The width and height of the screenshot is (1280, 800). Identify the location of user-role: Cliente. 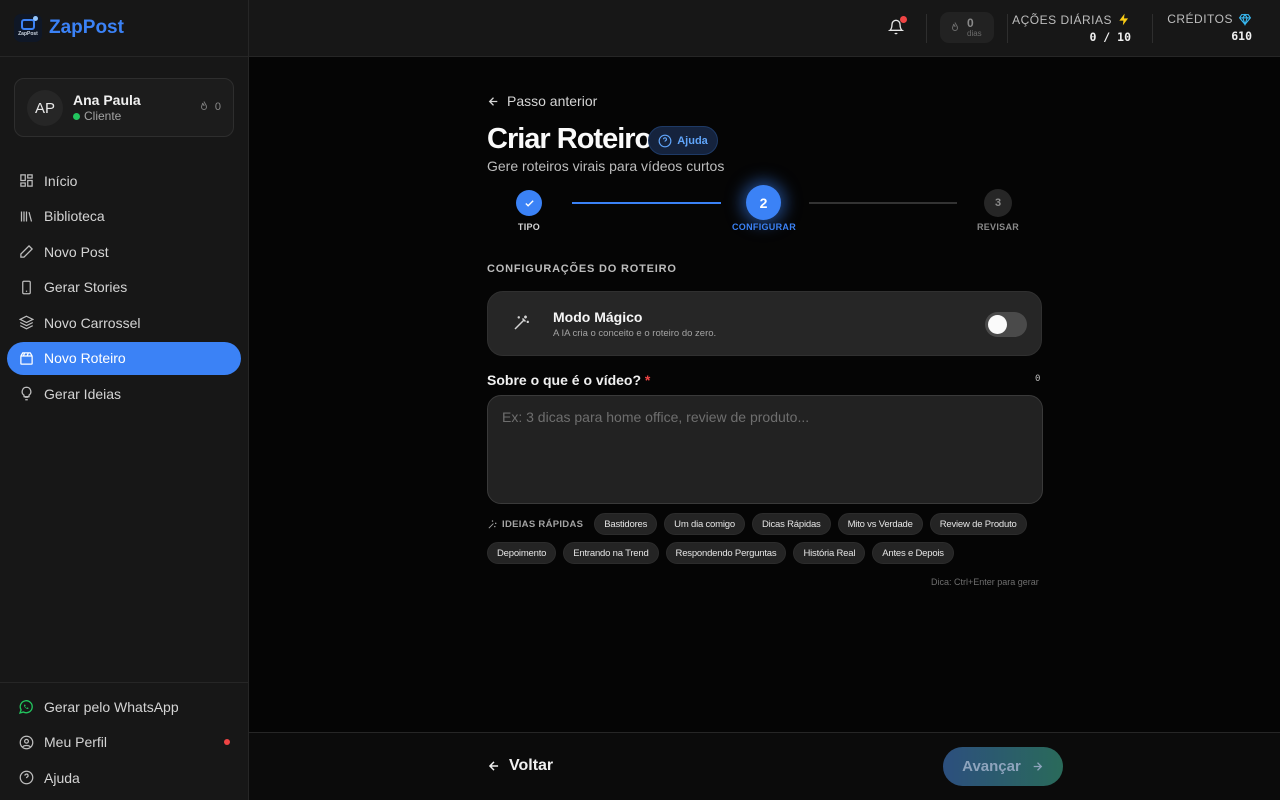
(97, 116).